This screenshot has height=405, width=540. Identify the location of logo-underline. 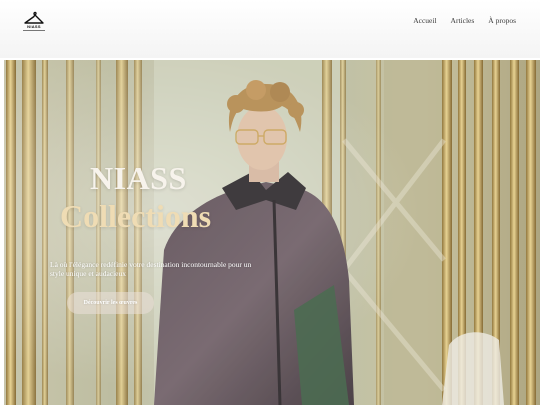
(34, 30).